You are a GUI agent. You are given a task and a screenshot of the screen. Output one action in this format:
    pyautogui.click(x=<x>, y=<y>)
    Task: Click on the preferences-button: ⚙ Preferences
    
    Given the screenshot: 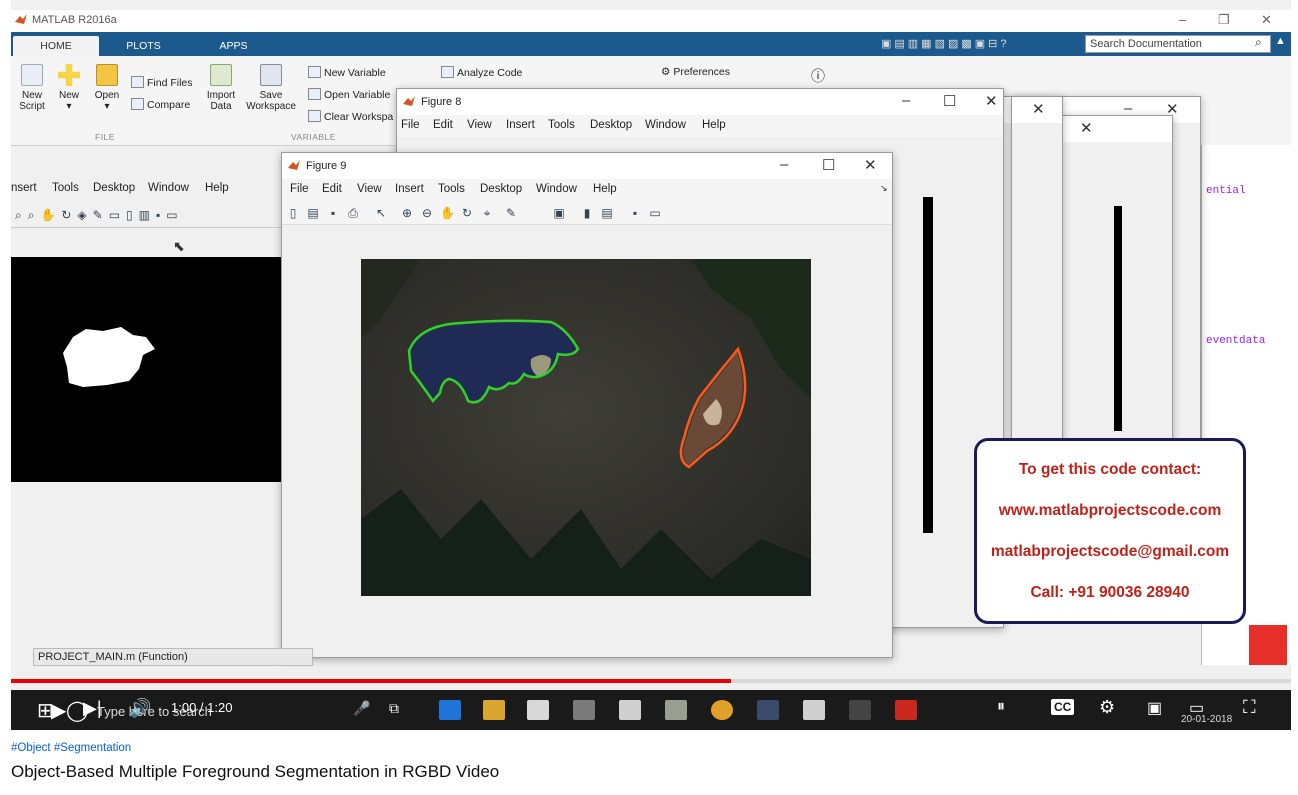 What is the action you would take?
    pyautogui.click(x=695, y=72)
    